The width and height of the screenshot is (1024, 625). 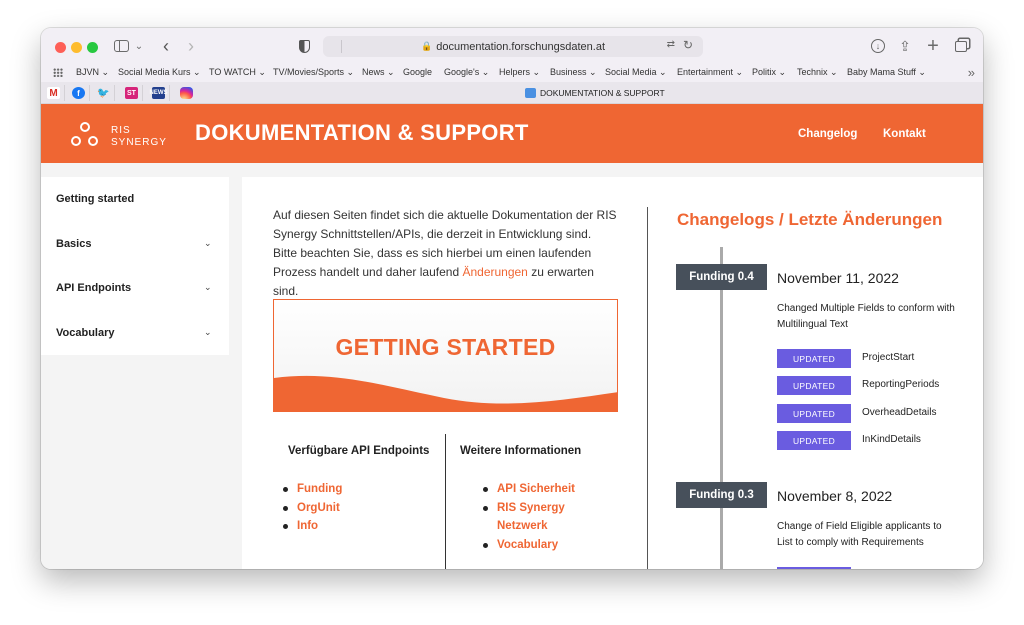 I want to click on news-icon: NEWS, so click(x=159, y=93).